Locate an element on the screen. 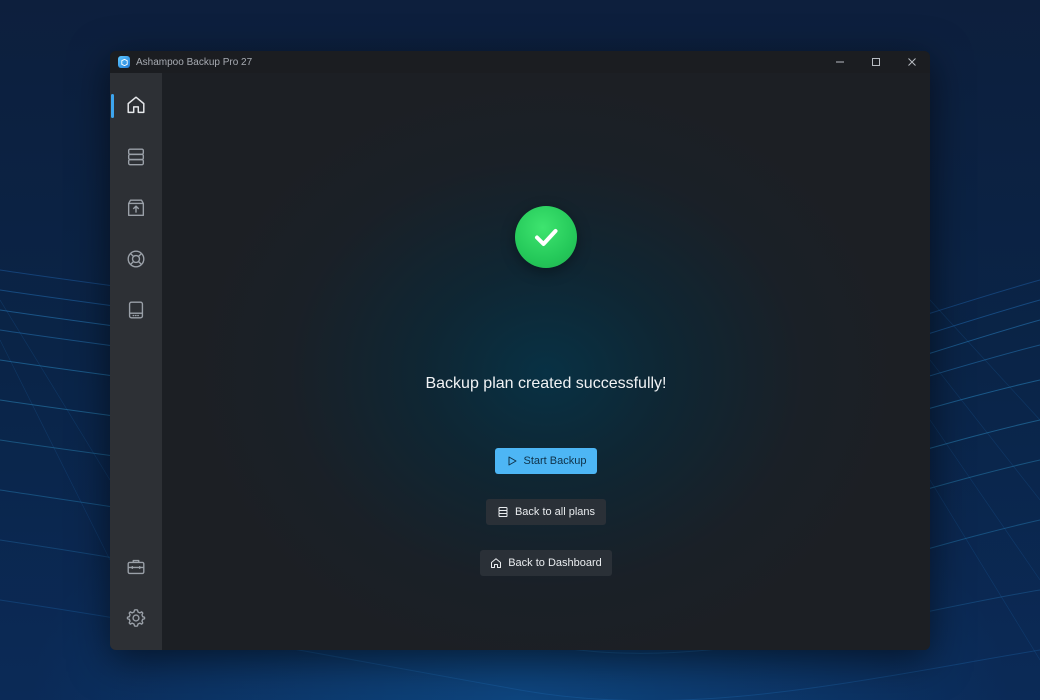  sidebar-item-home is located at coordinates (136, 105).